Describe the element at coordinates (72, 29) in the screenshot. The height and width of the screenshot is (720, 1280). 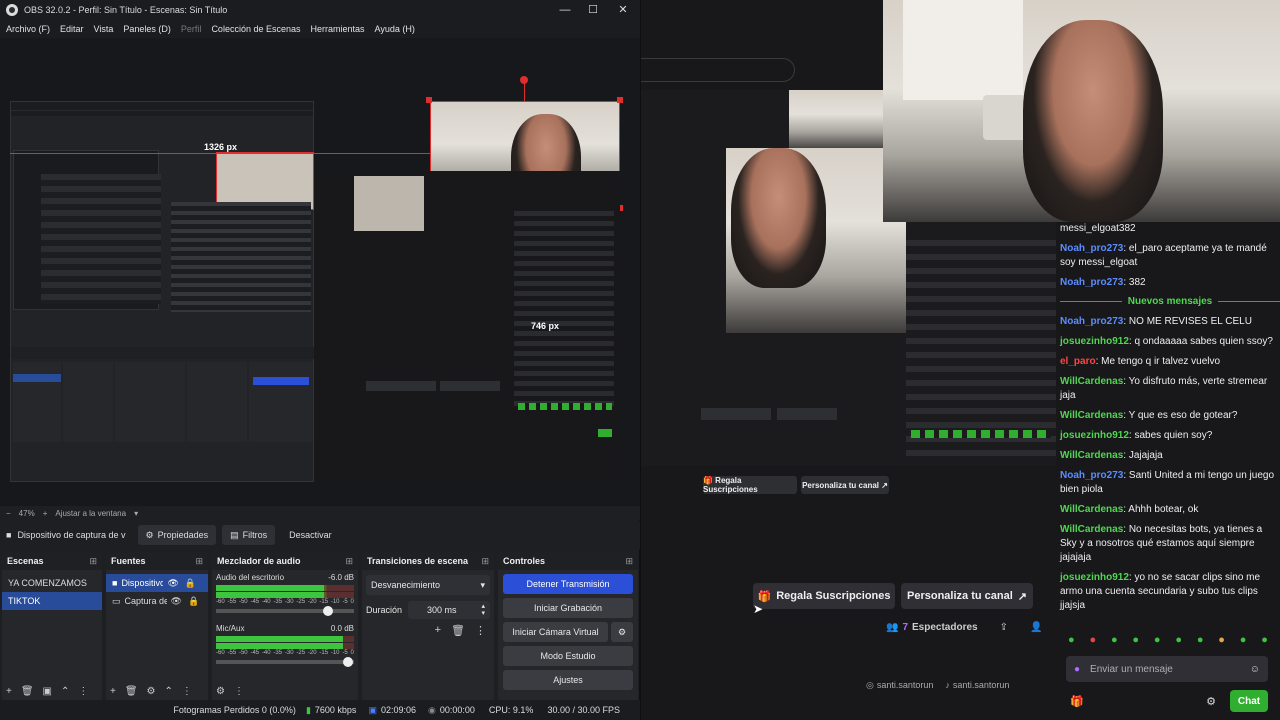
I see `menu-editar: Editar` at that location.